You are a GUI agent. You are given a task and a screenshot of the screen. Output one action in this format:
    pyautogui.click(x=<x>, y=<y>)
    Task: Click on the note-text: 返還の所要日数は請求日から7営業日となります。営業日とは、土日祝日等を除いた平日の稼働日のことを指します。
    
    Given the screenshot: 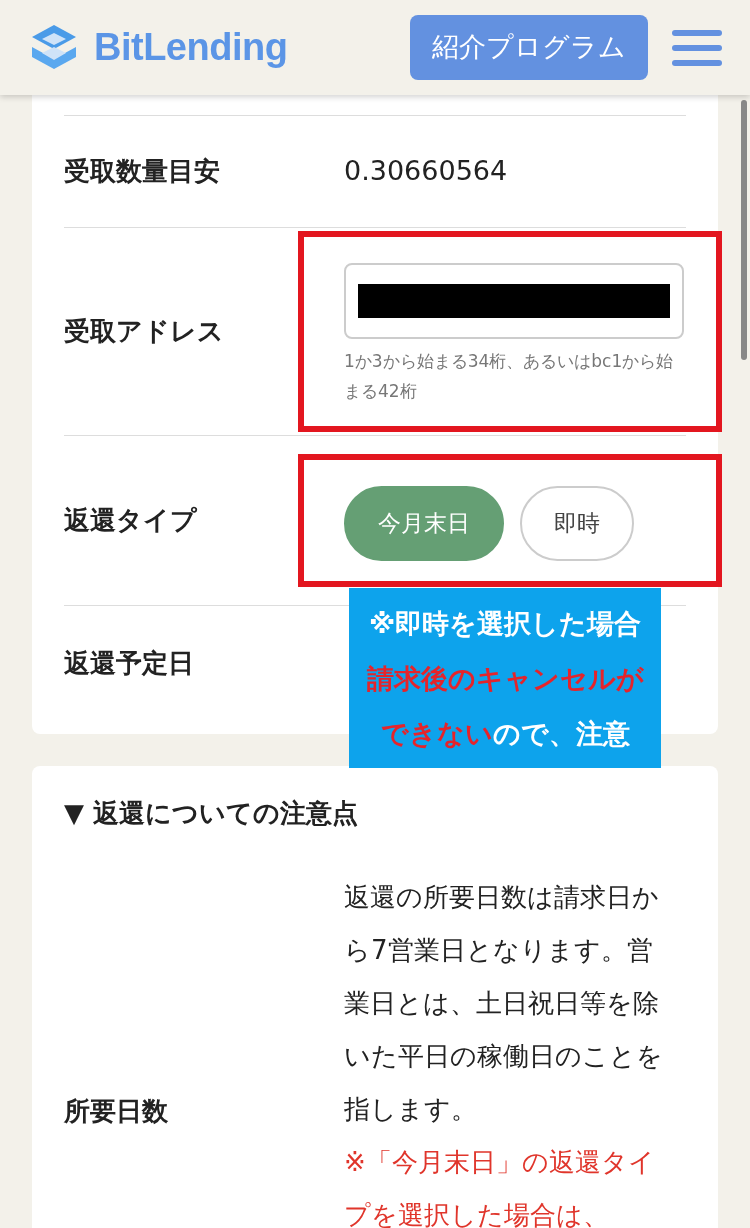 What is the action you would take?
    pyautogui.click(x=504, y=1003)
    